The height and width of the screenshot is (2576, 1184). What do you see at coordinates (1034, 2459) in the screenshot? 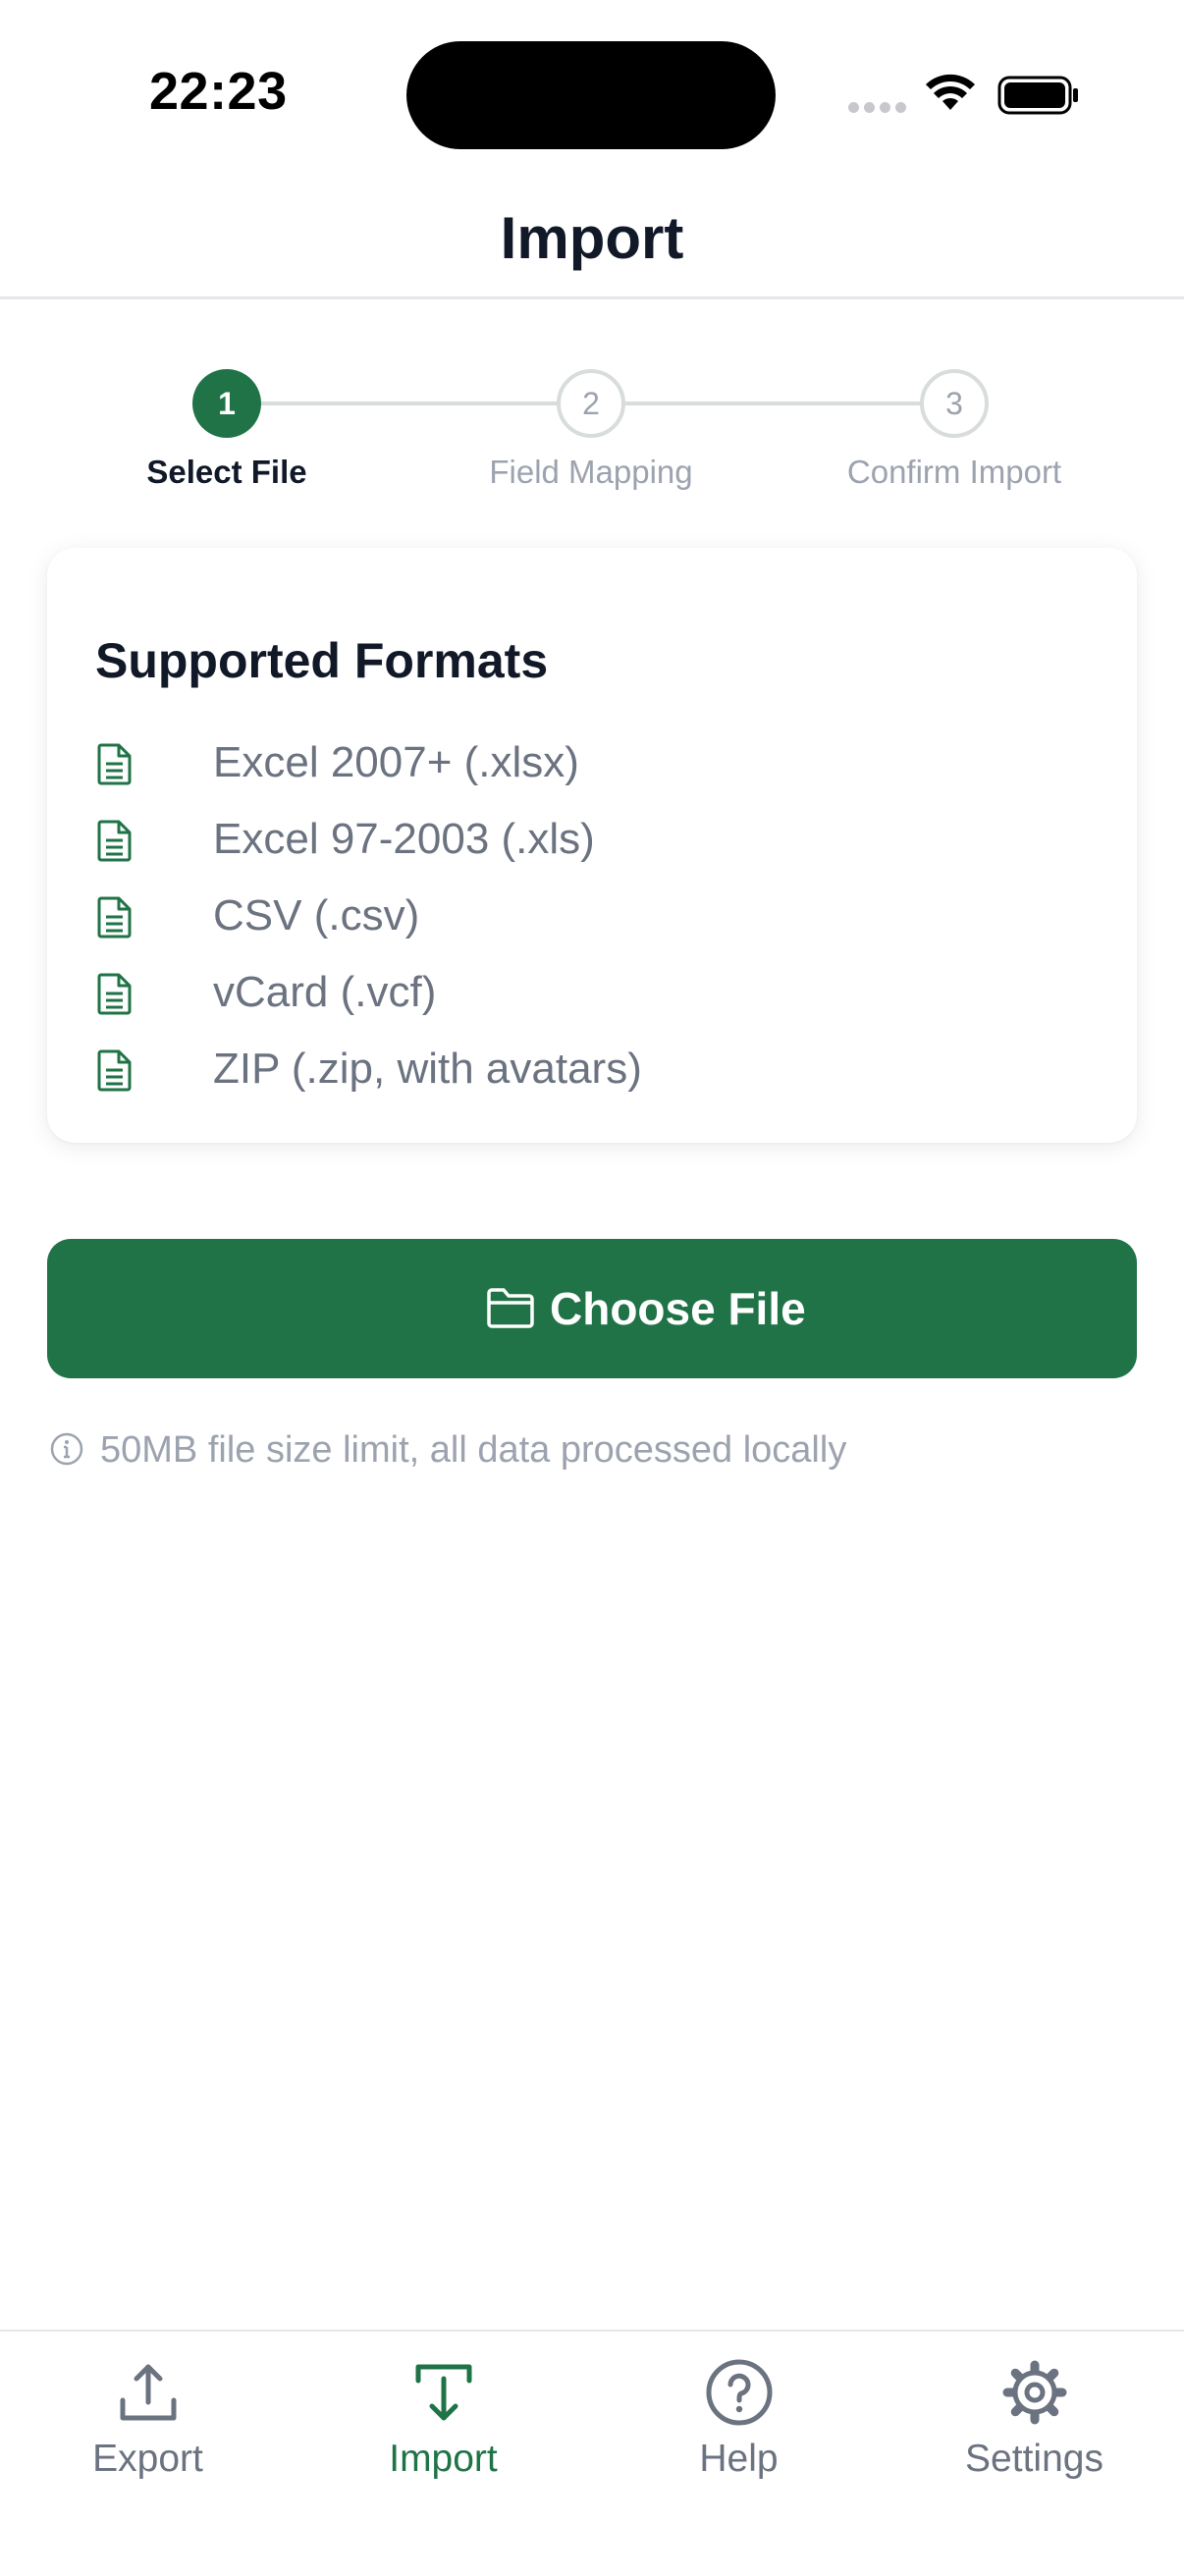
I see `tab-settings-label: Settings` at bounding box center [1034, 2459].